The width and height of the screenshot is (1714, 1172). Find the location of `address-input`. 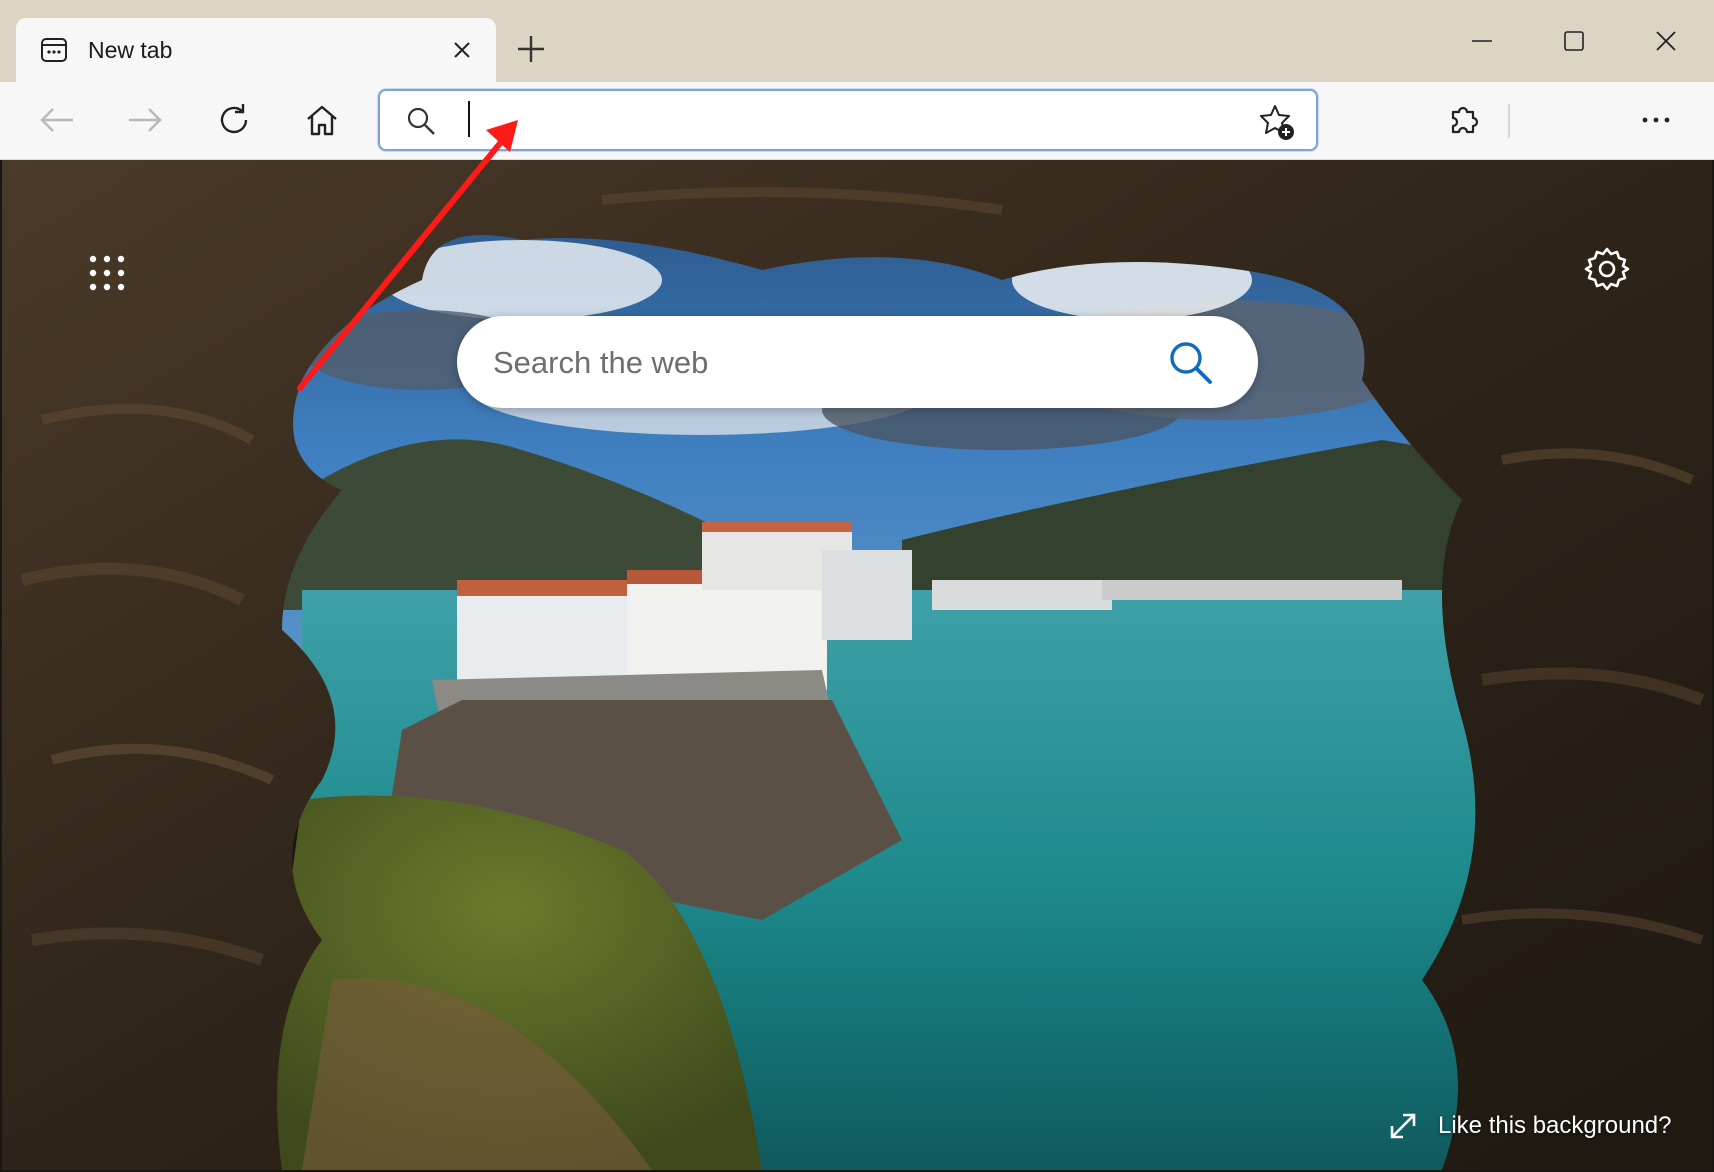

address-input is located at coordinates (848, 121).